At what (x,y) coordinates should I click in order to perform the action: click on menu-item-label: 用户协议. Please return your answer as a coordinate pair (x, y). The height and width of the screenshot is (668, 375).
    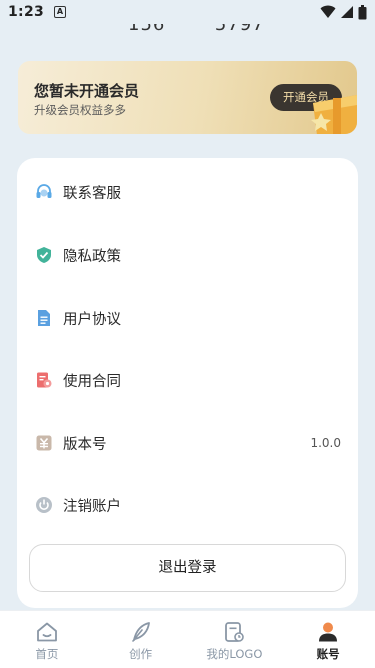
    Looking at the image, I should click on (92, 319).